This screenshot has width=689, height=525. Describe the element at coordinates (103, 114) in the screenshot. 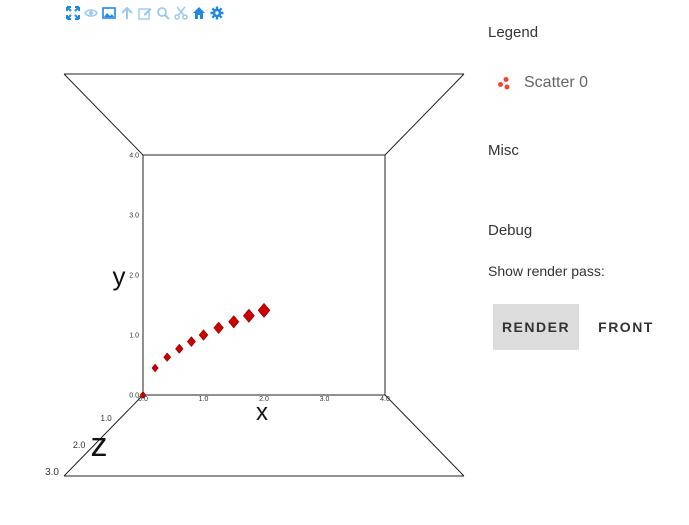

I see `edge-top-left` at that location.